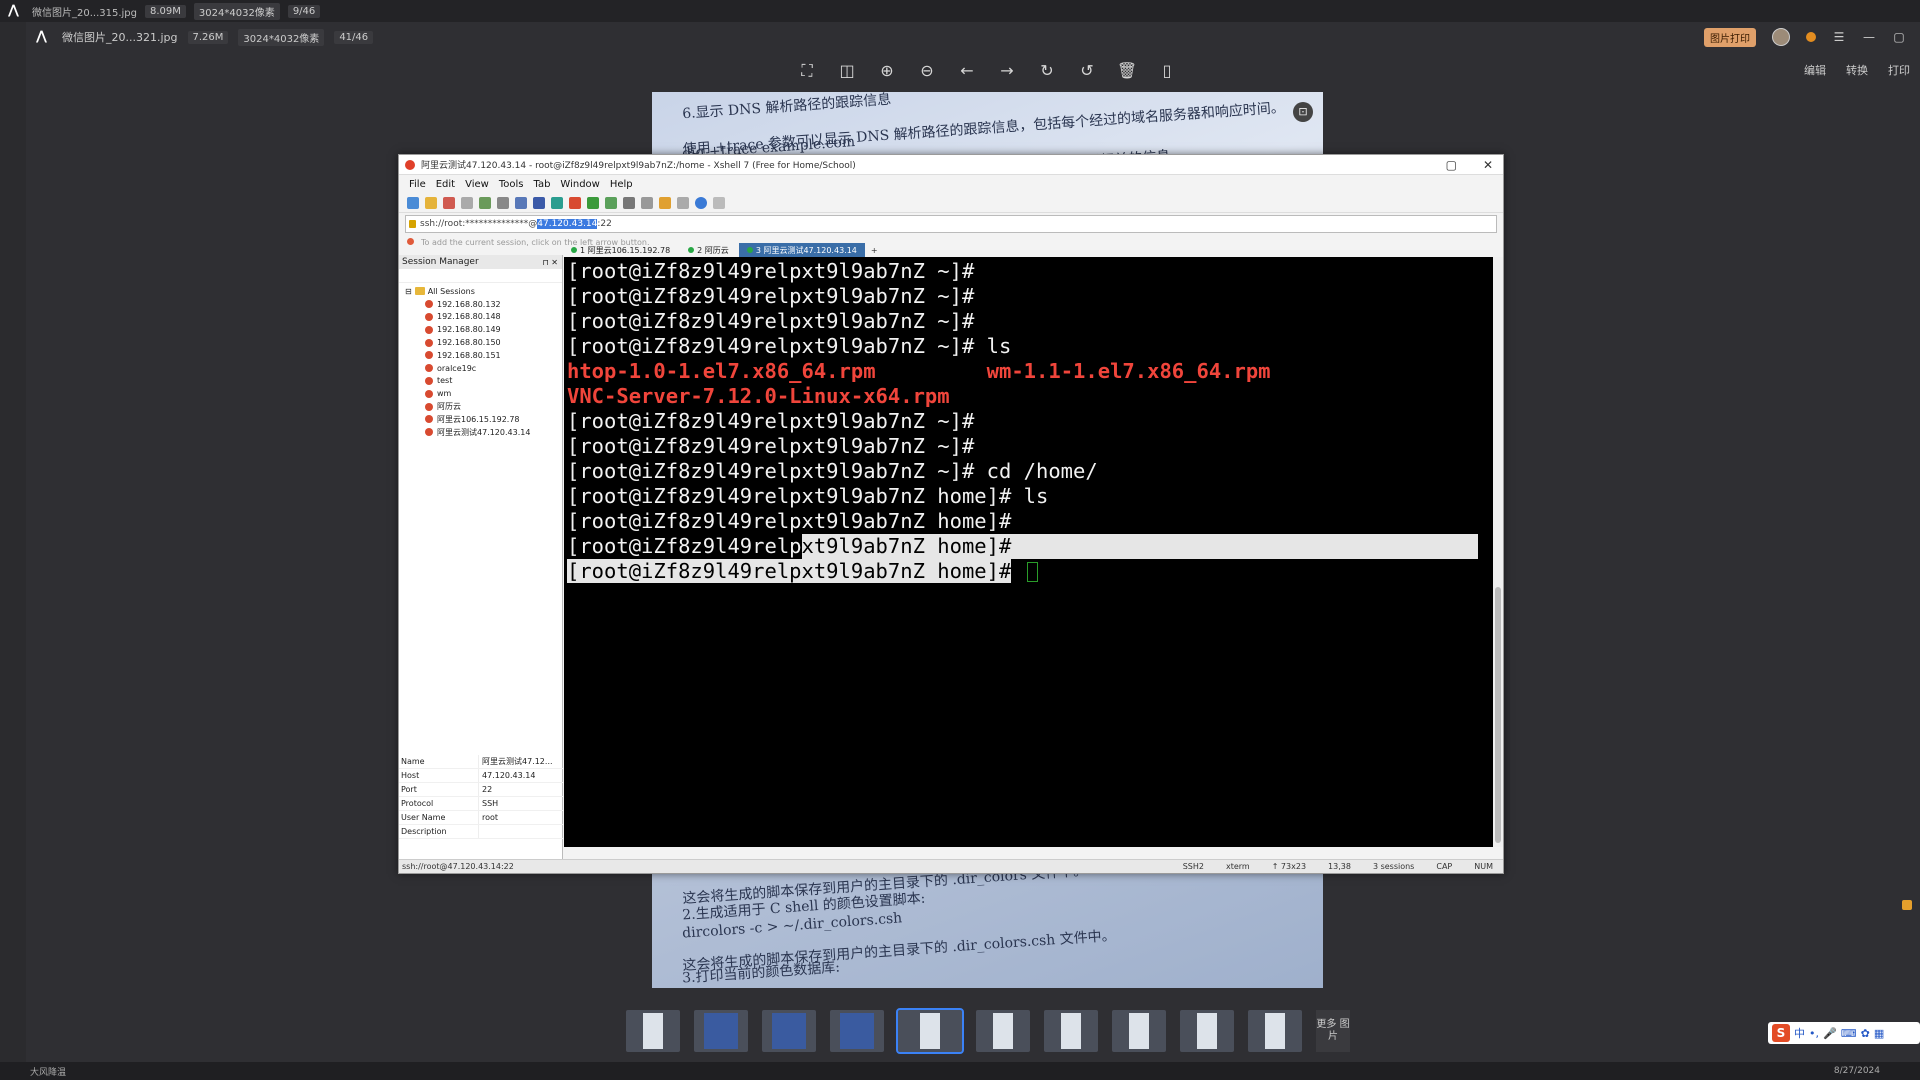  Describe the element at coordinates (930, 1031) in the screenshot. I see `thumbnail-active` at that location.